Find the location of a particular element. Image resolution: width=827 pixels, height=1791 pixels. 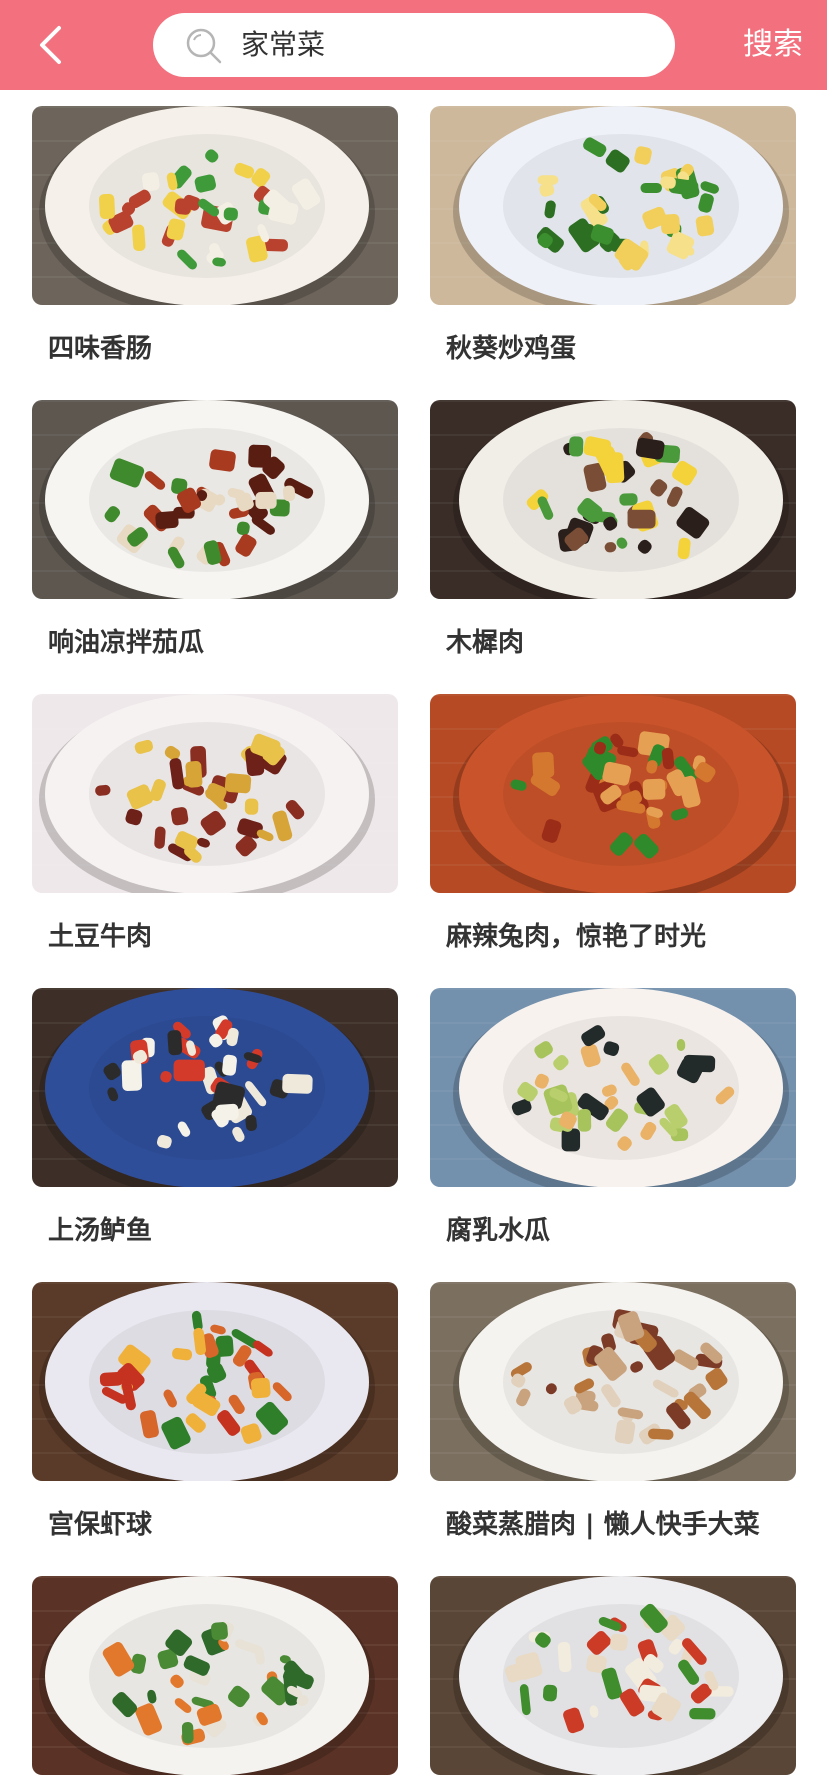

recipe-card: 土豆牛肉 is located at coordinates (215, 841).